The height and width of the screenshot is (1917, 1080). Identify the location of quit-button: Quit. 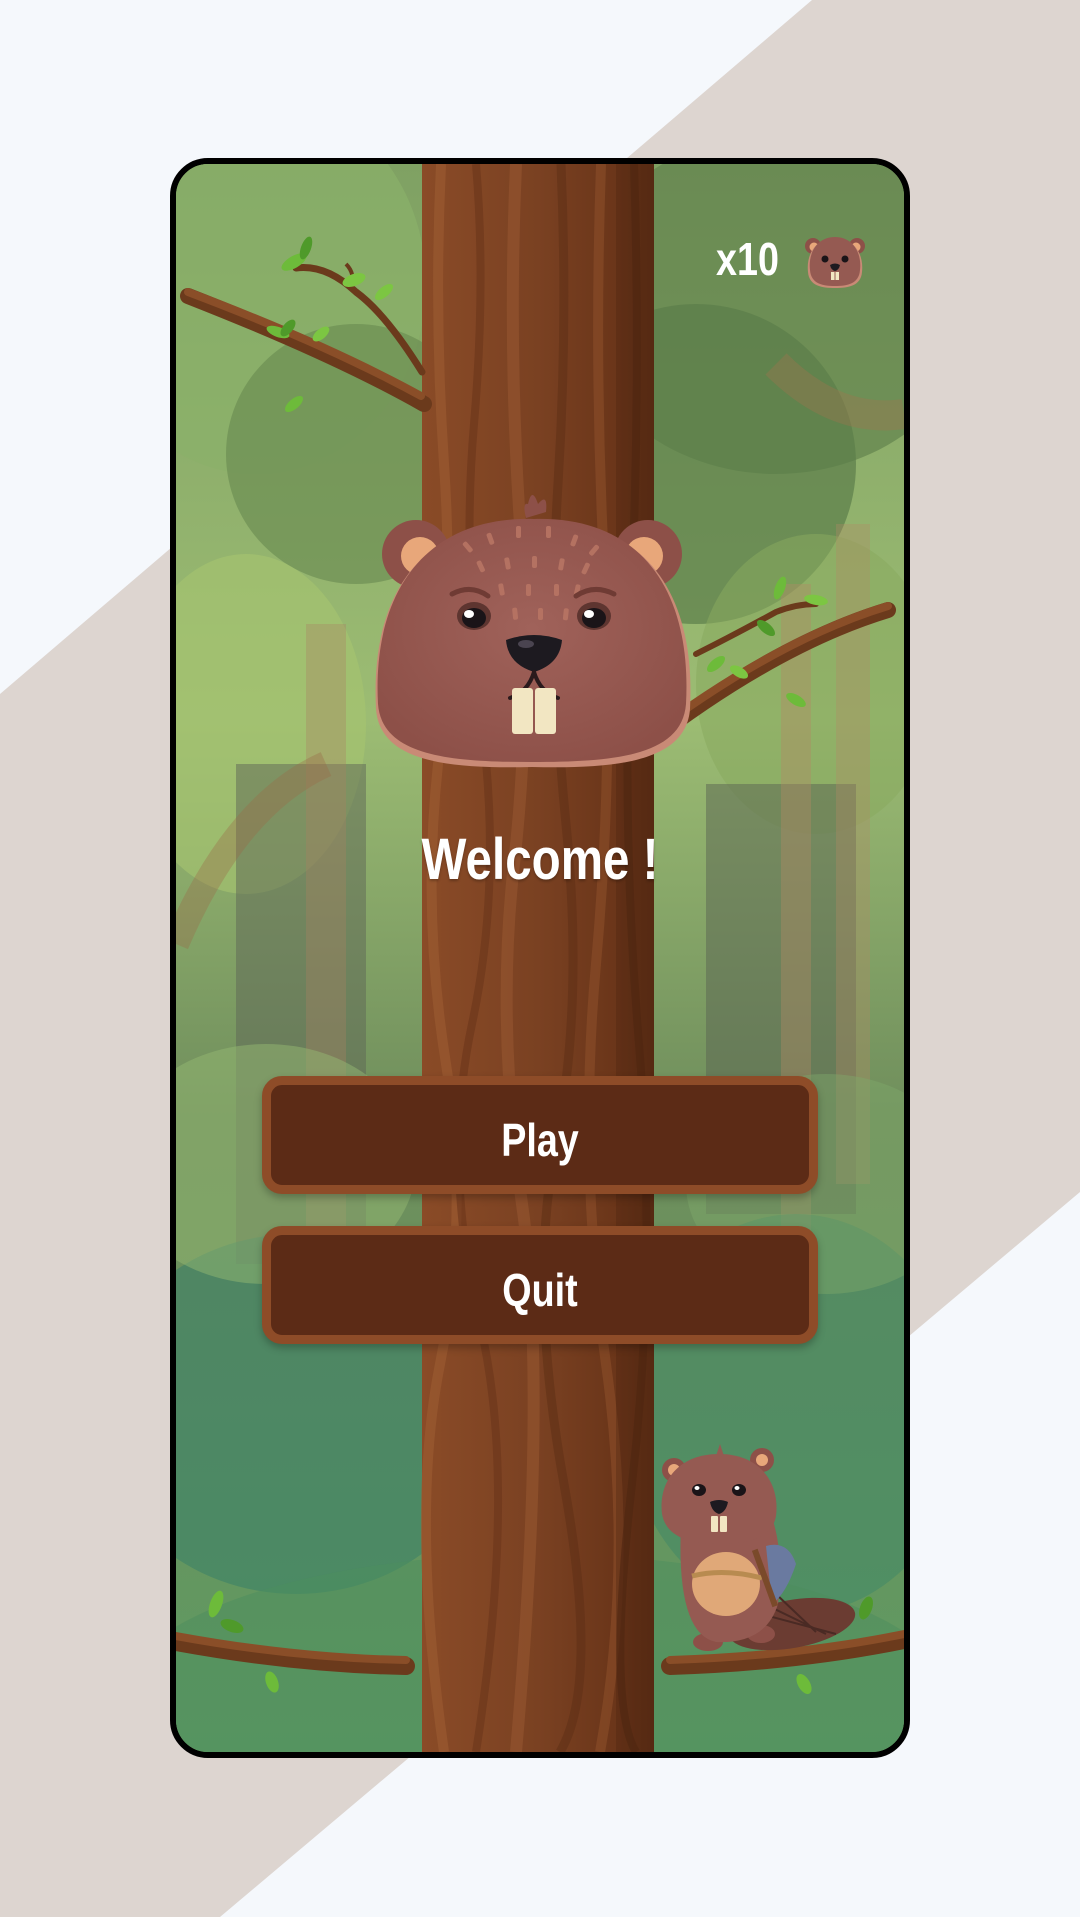
(540, 1285).